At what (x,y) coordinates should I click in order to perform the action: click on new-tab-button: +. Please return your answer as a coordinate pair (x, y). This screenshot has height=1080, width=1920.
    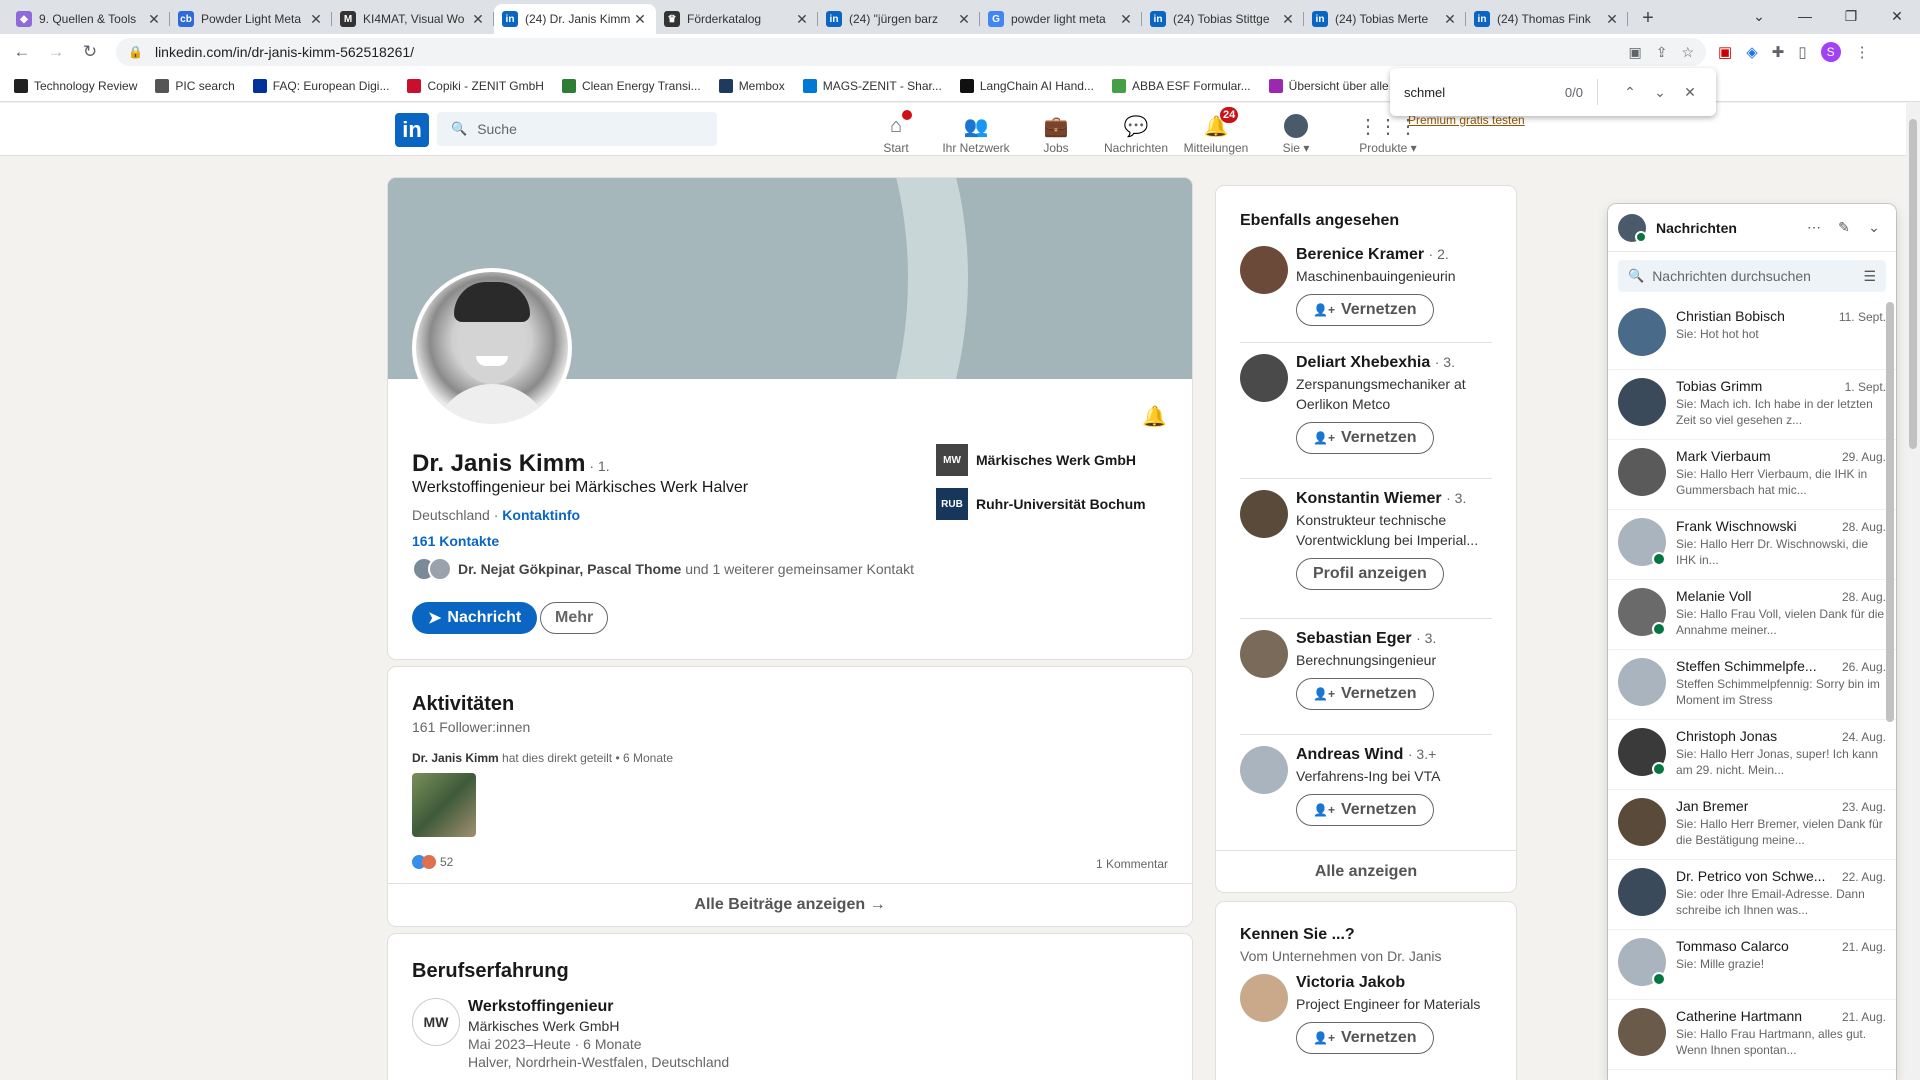
    Looking at the image, I should click on (1648, 18).